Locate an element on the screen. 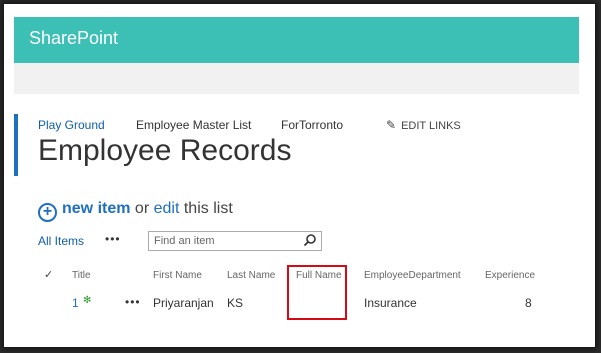 This screenshot has width=601, height=353. new-item-link: new item is located at coordinates (96, 208).